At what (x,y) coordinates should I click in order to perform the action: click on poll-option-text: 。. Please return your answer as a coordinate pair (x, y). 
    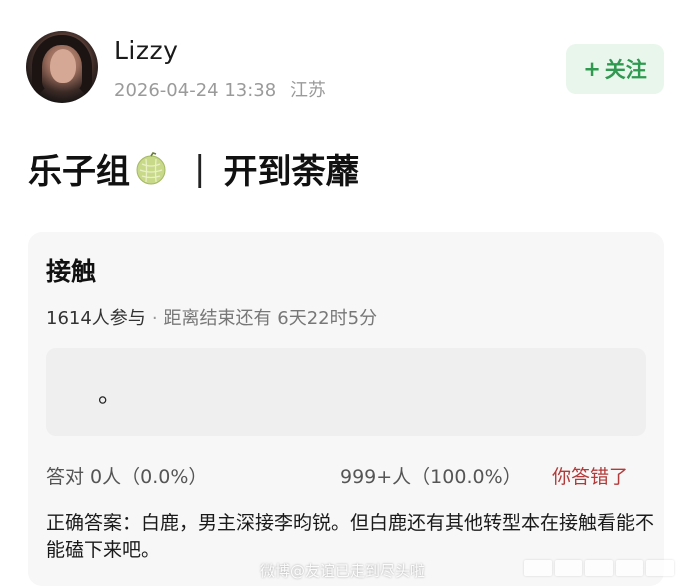
    Looking at the image, I should click on (110, 394).